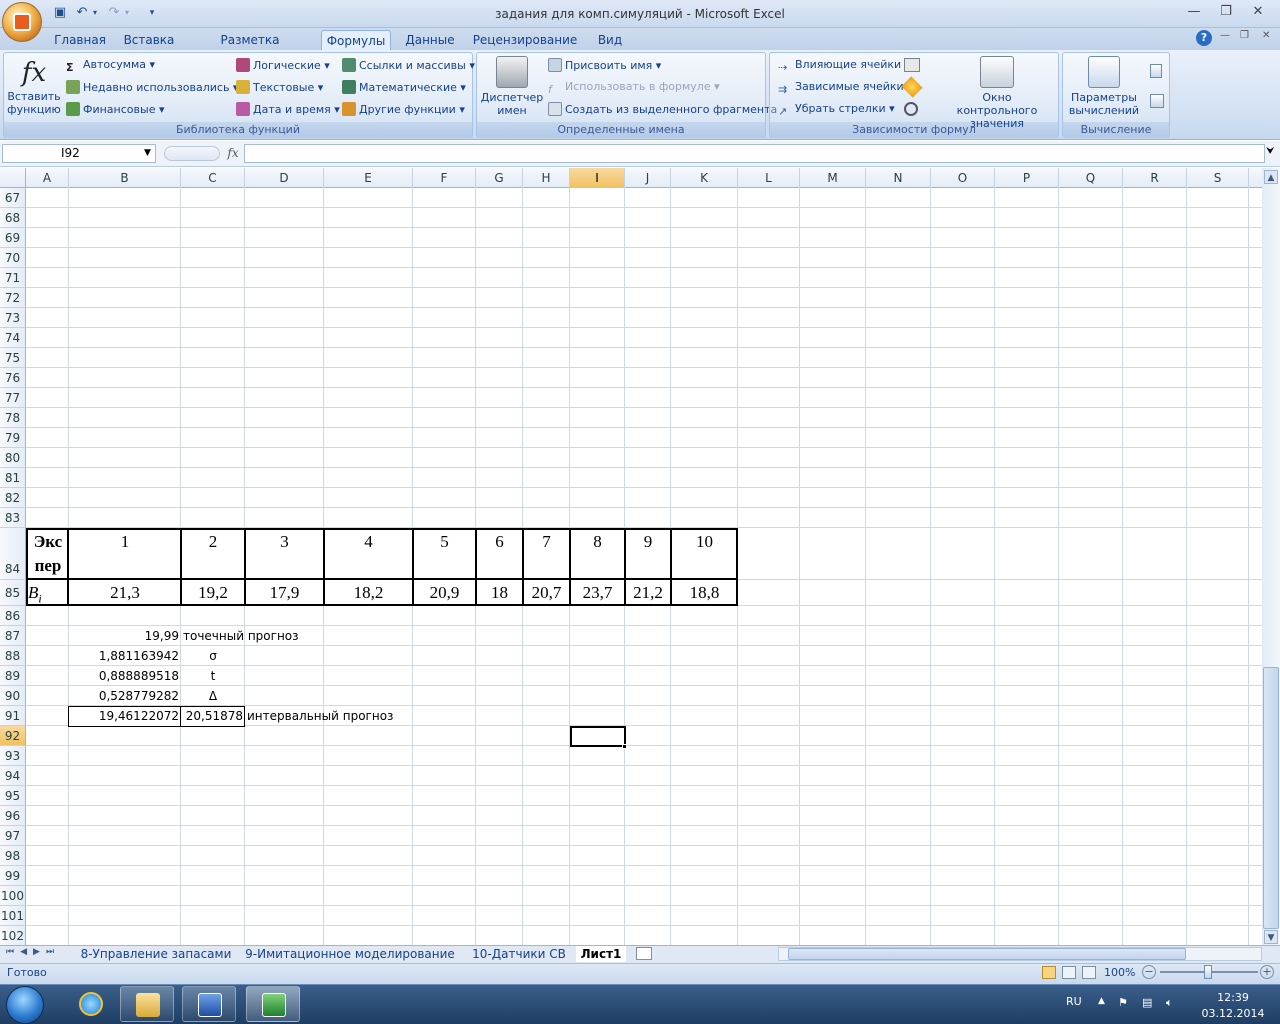  Describe the element at coordinates (13, 696) in the screenshot. I see `row-header-90: 90` at that location.